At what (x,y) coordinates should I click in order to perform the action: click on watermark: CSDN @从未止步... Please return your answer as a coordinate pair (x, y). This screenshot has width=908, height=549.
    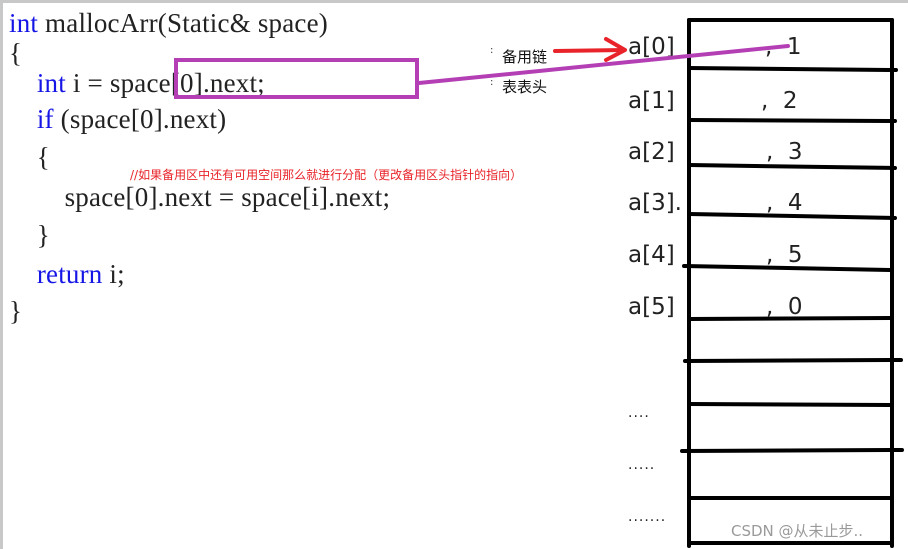
    Looking at the image, I should click on (797, 531).